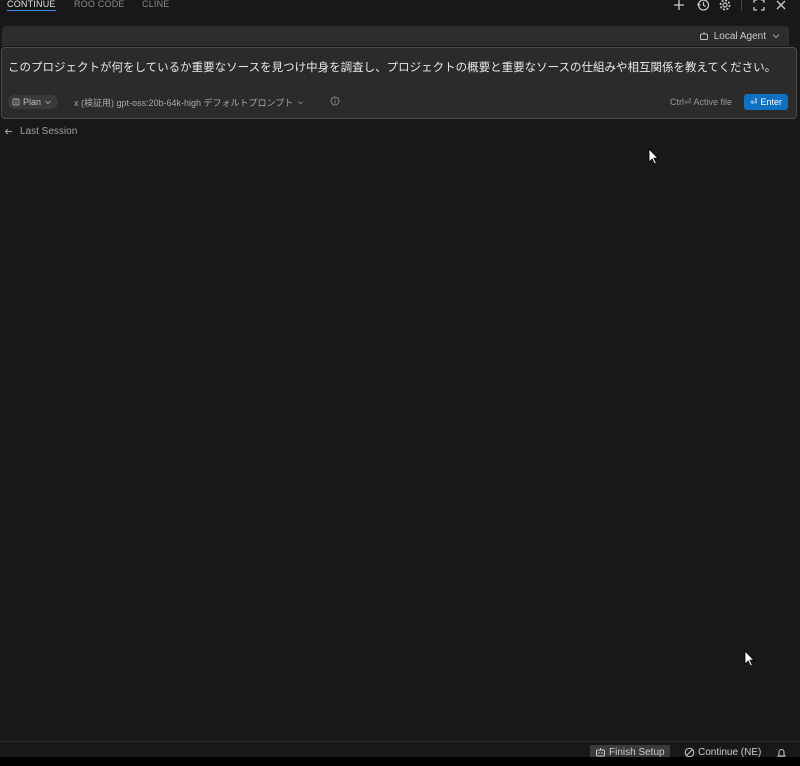 The width and height of the screenshot is (800, 766). What do you see at coordinates (730, 752) in the screenshot?
I see `continue-status-label: Continue (NE)` at bounding box center [730, 752].